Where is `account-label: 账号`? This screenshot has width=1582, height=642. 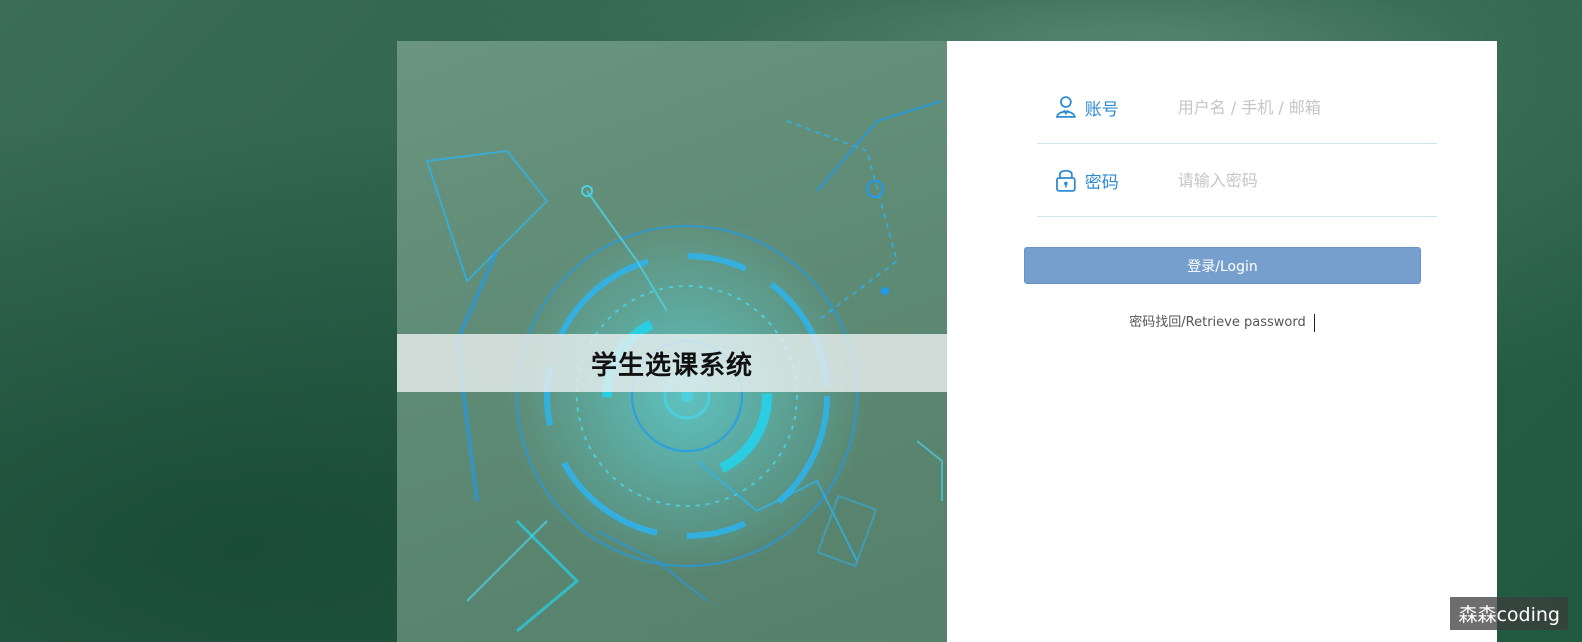
account-label: 账号 is located at coordinates (1101, 109).